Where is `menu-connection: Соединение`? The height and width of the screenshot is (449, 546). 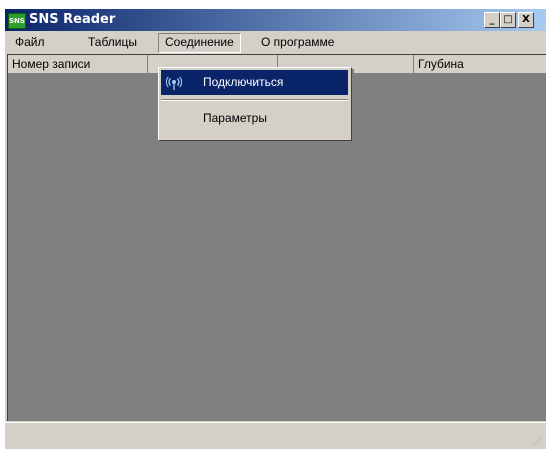
menu-connection: Соединение is located at coordinates (199, 43).